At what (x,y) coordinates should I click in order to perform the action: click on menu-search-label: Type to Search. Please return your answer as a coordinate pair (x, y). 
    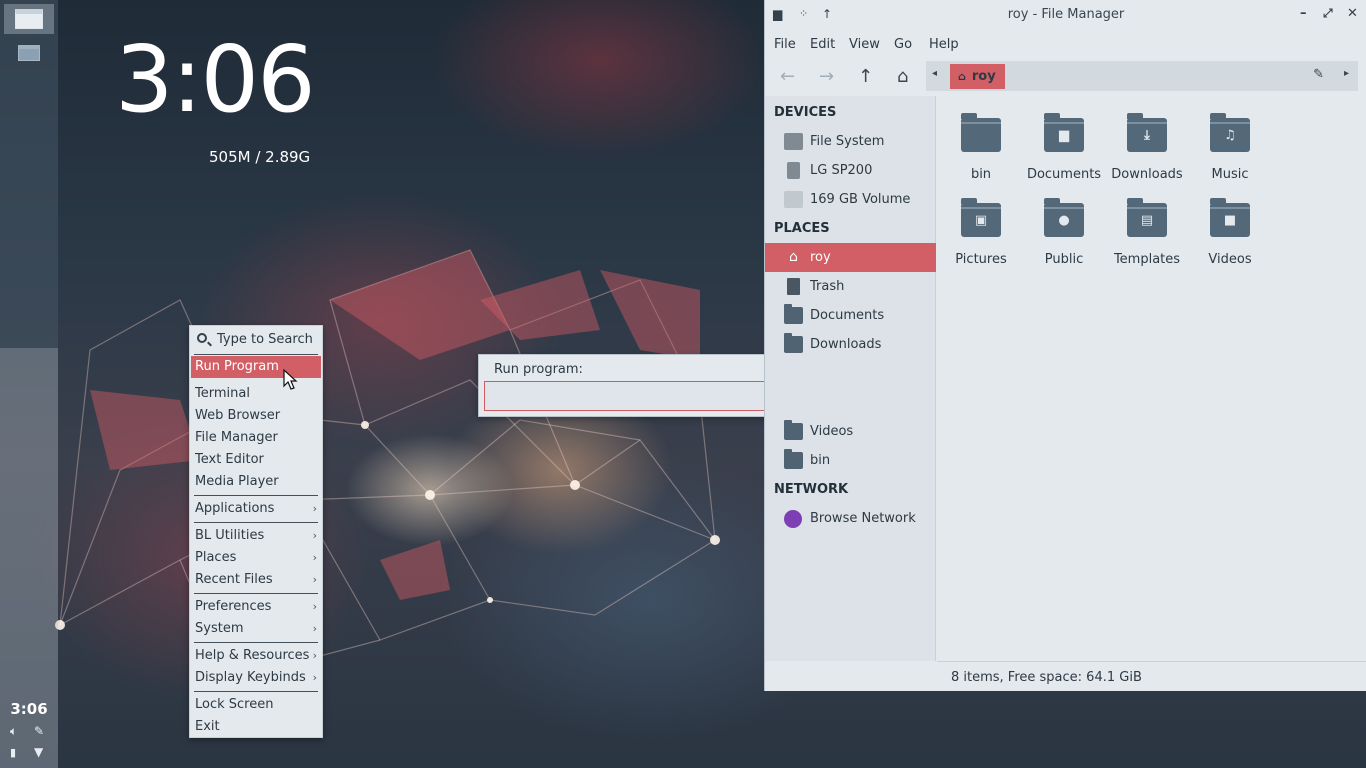
    Looking at the image, I should click on (265, 339).